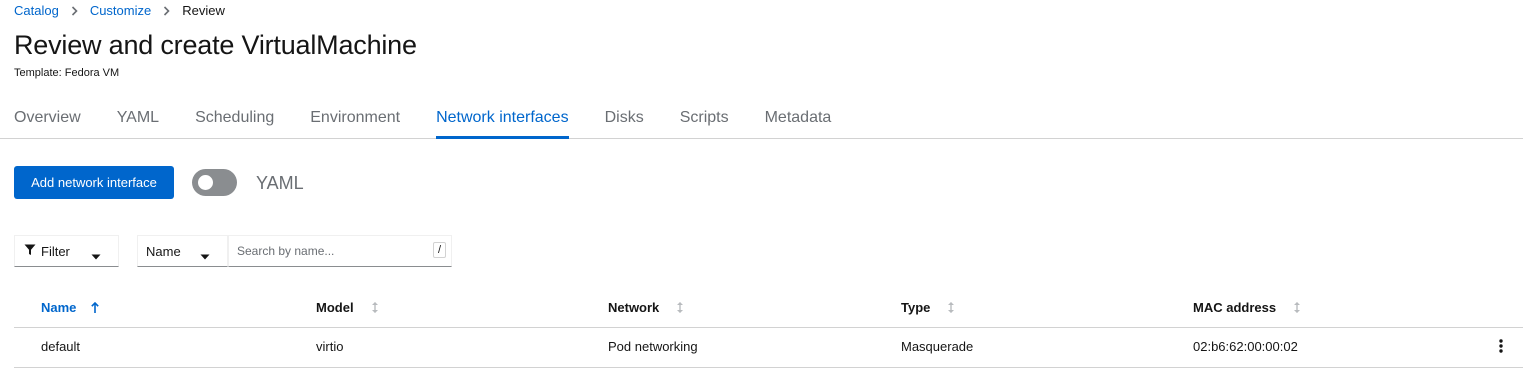 Image resolution: width=1523 pixels, height=387 pixels. What do you see at coordinates (335, 307) in the screenshot?
I see `column-label: Model` at bounding box center [335, 307].